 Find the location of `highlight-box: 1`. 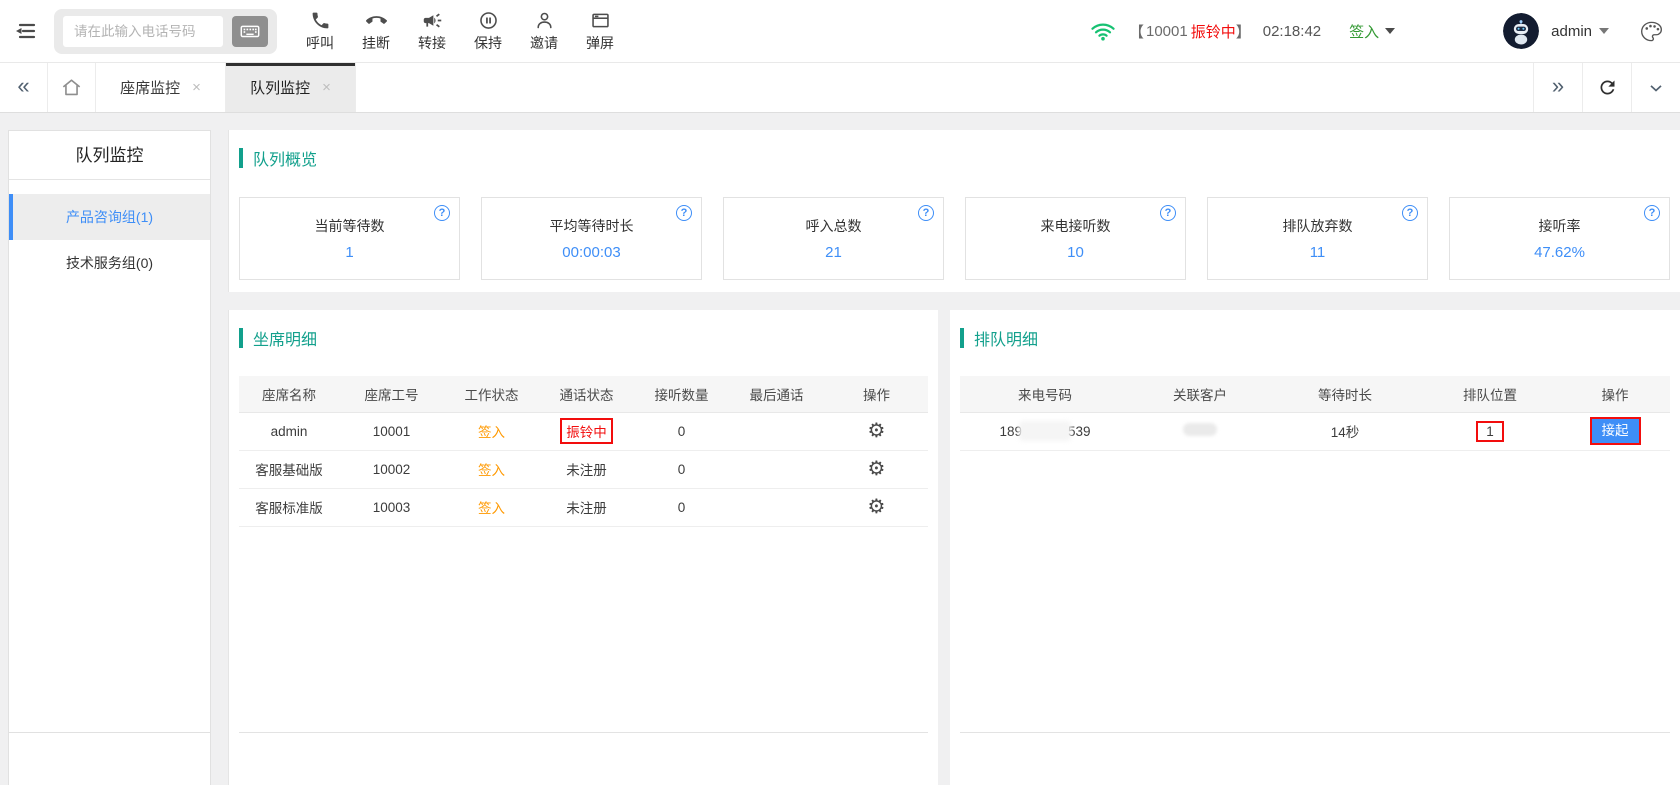

highlight-box: 1 is located at coordinates (1490, 431).